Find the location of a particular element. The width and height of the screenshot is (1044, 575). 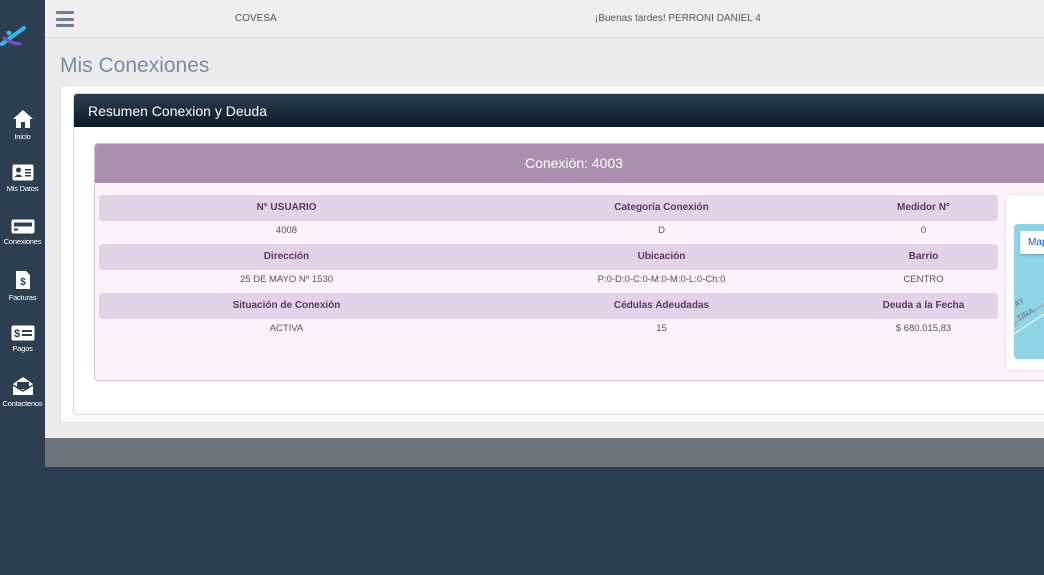

invoice-icon: $ is located at coordinates (22, 280).